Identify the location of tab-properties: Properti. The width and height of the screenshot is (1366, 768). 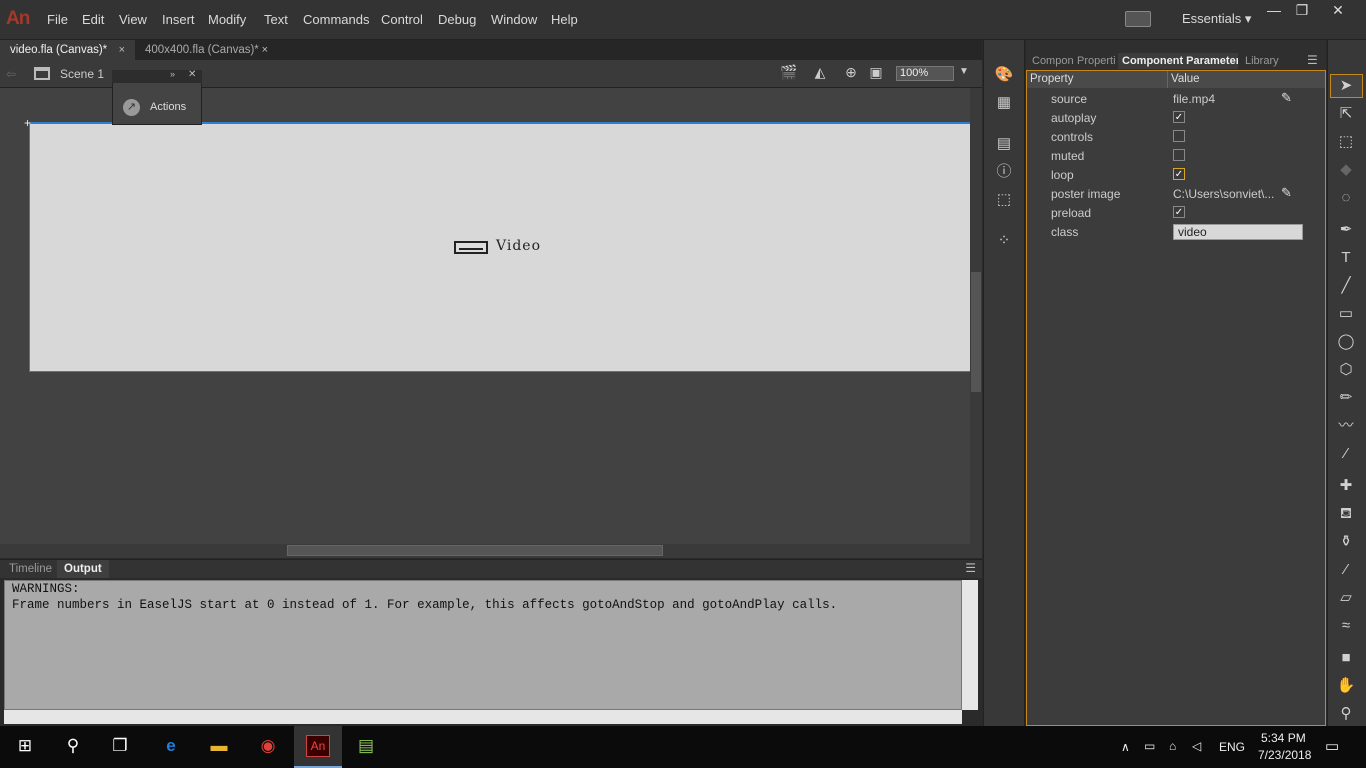
(1095, 61).